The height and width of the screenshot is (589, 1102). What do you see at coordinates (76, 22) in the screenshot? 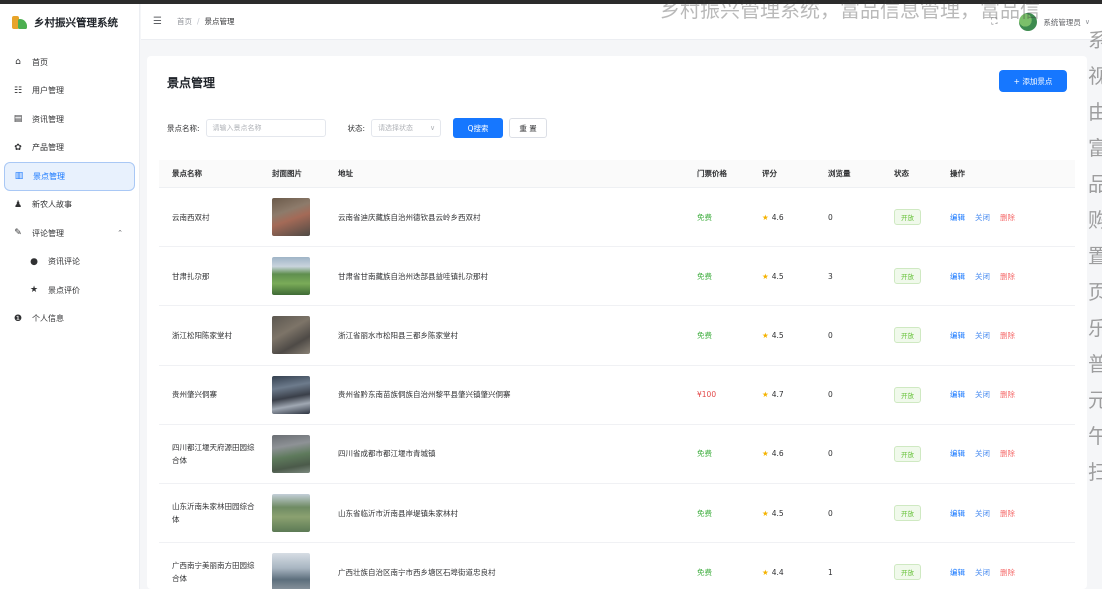
I see `app-title: 乡村振兴管理系统` at bounding box center [76, 22].